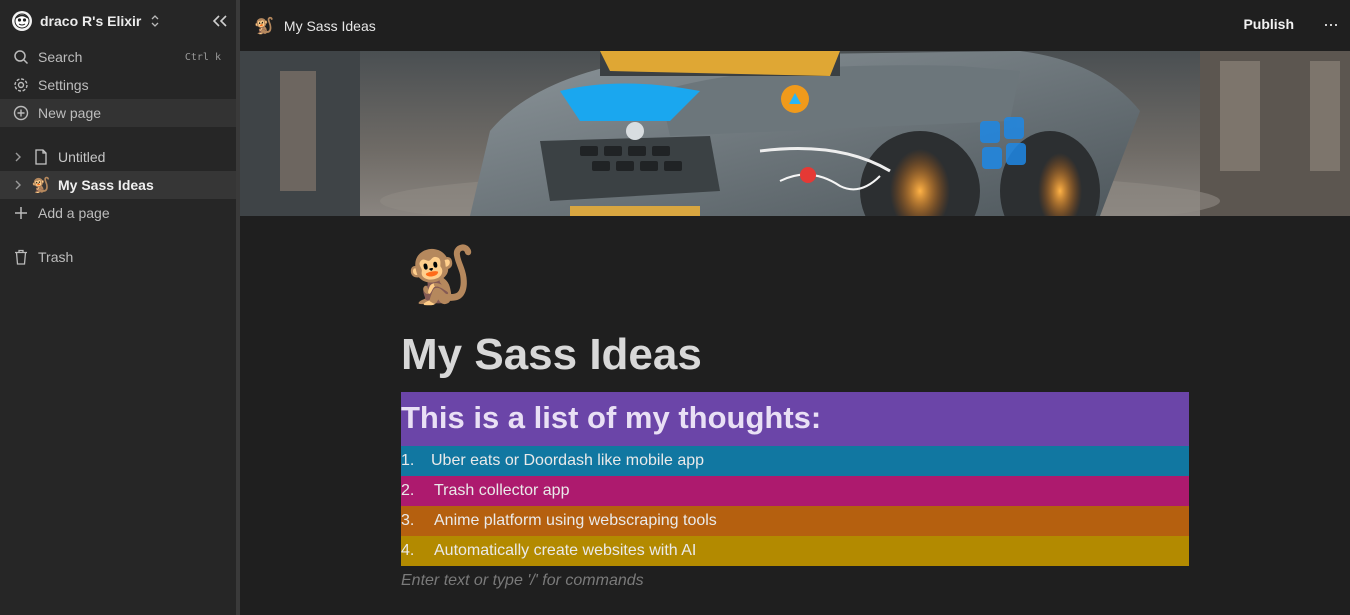 The image size is (1350, 615). What do you see at coordinates (408, 460) in the screenshot?
I see `list-number: 1.` at bounding box center [408, 460].